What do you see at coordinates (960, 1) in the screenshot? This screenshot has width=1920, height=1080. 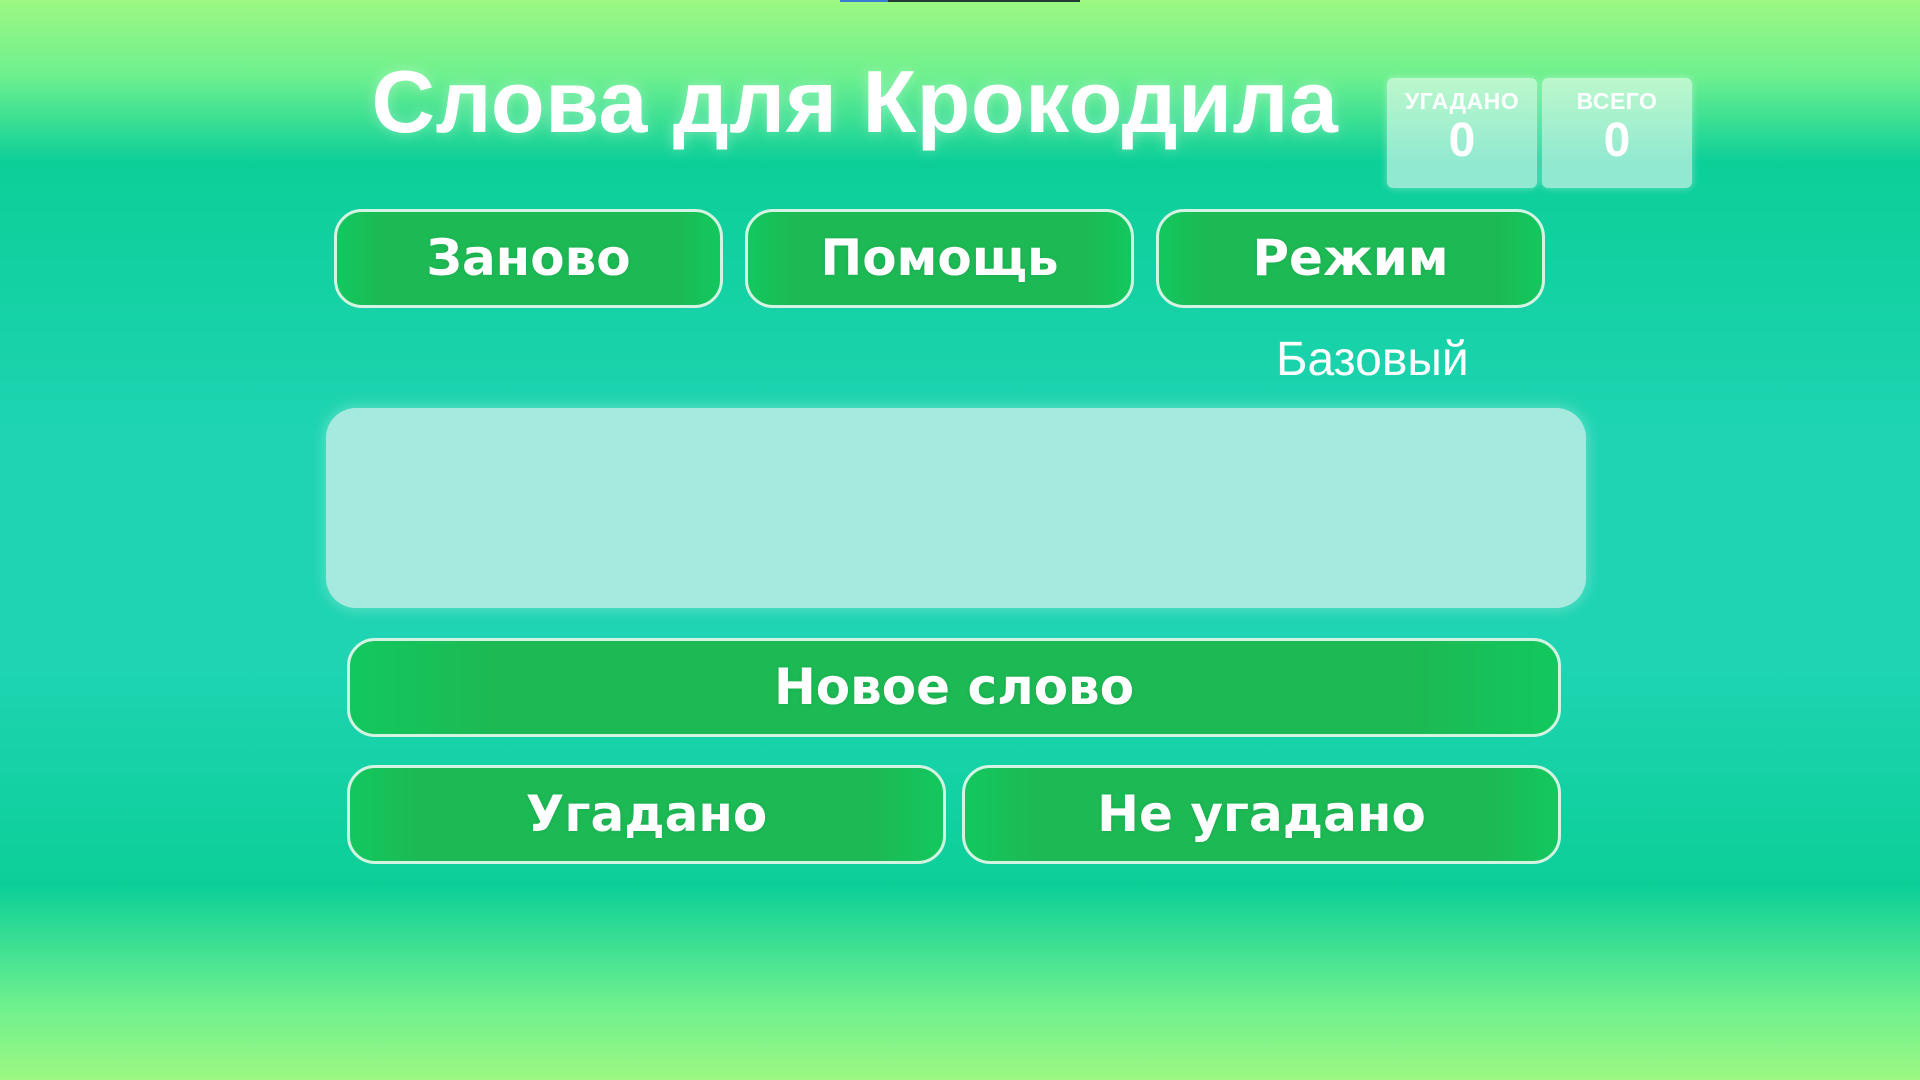 I see `top-strip` at bounding box center [960, 1].